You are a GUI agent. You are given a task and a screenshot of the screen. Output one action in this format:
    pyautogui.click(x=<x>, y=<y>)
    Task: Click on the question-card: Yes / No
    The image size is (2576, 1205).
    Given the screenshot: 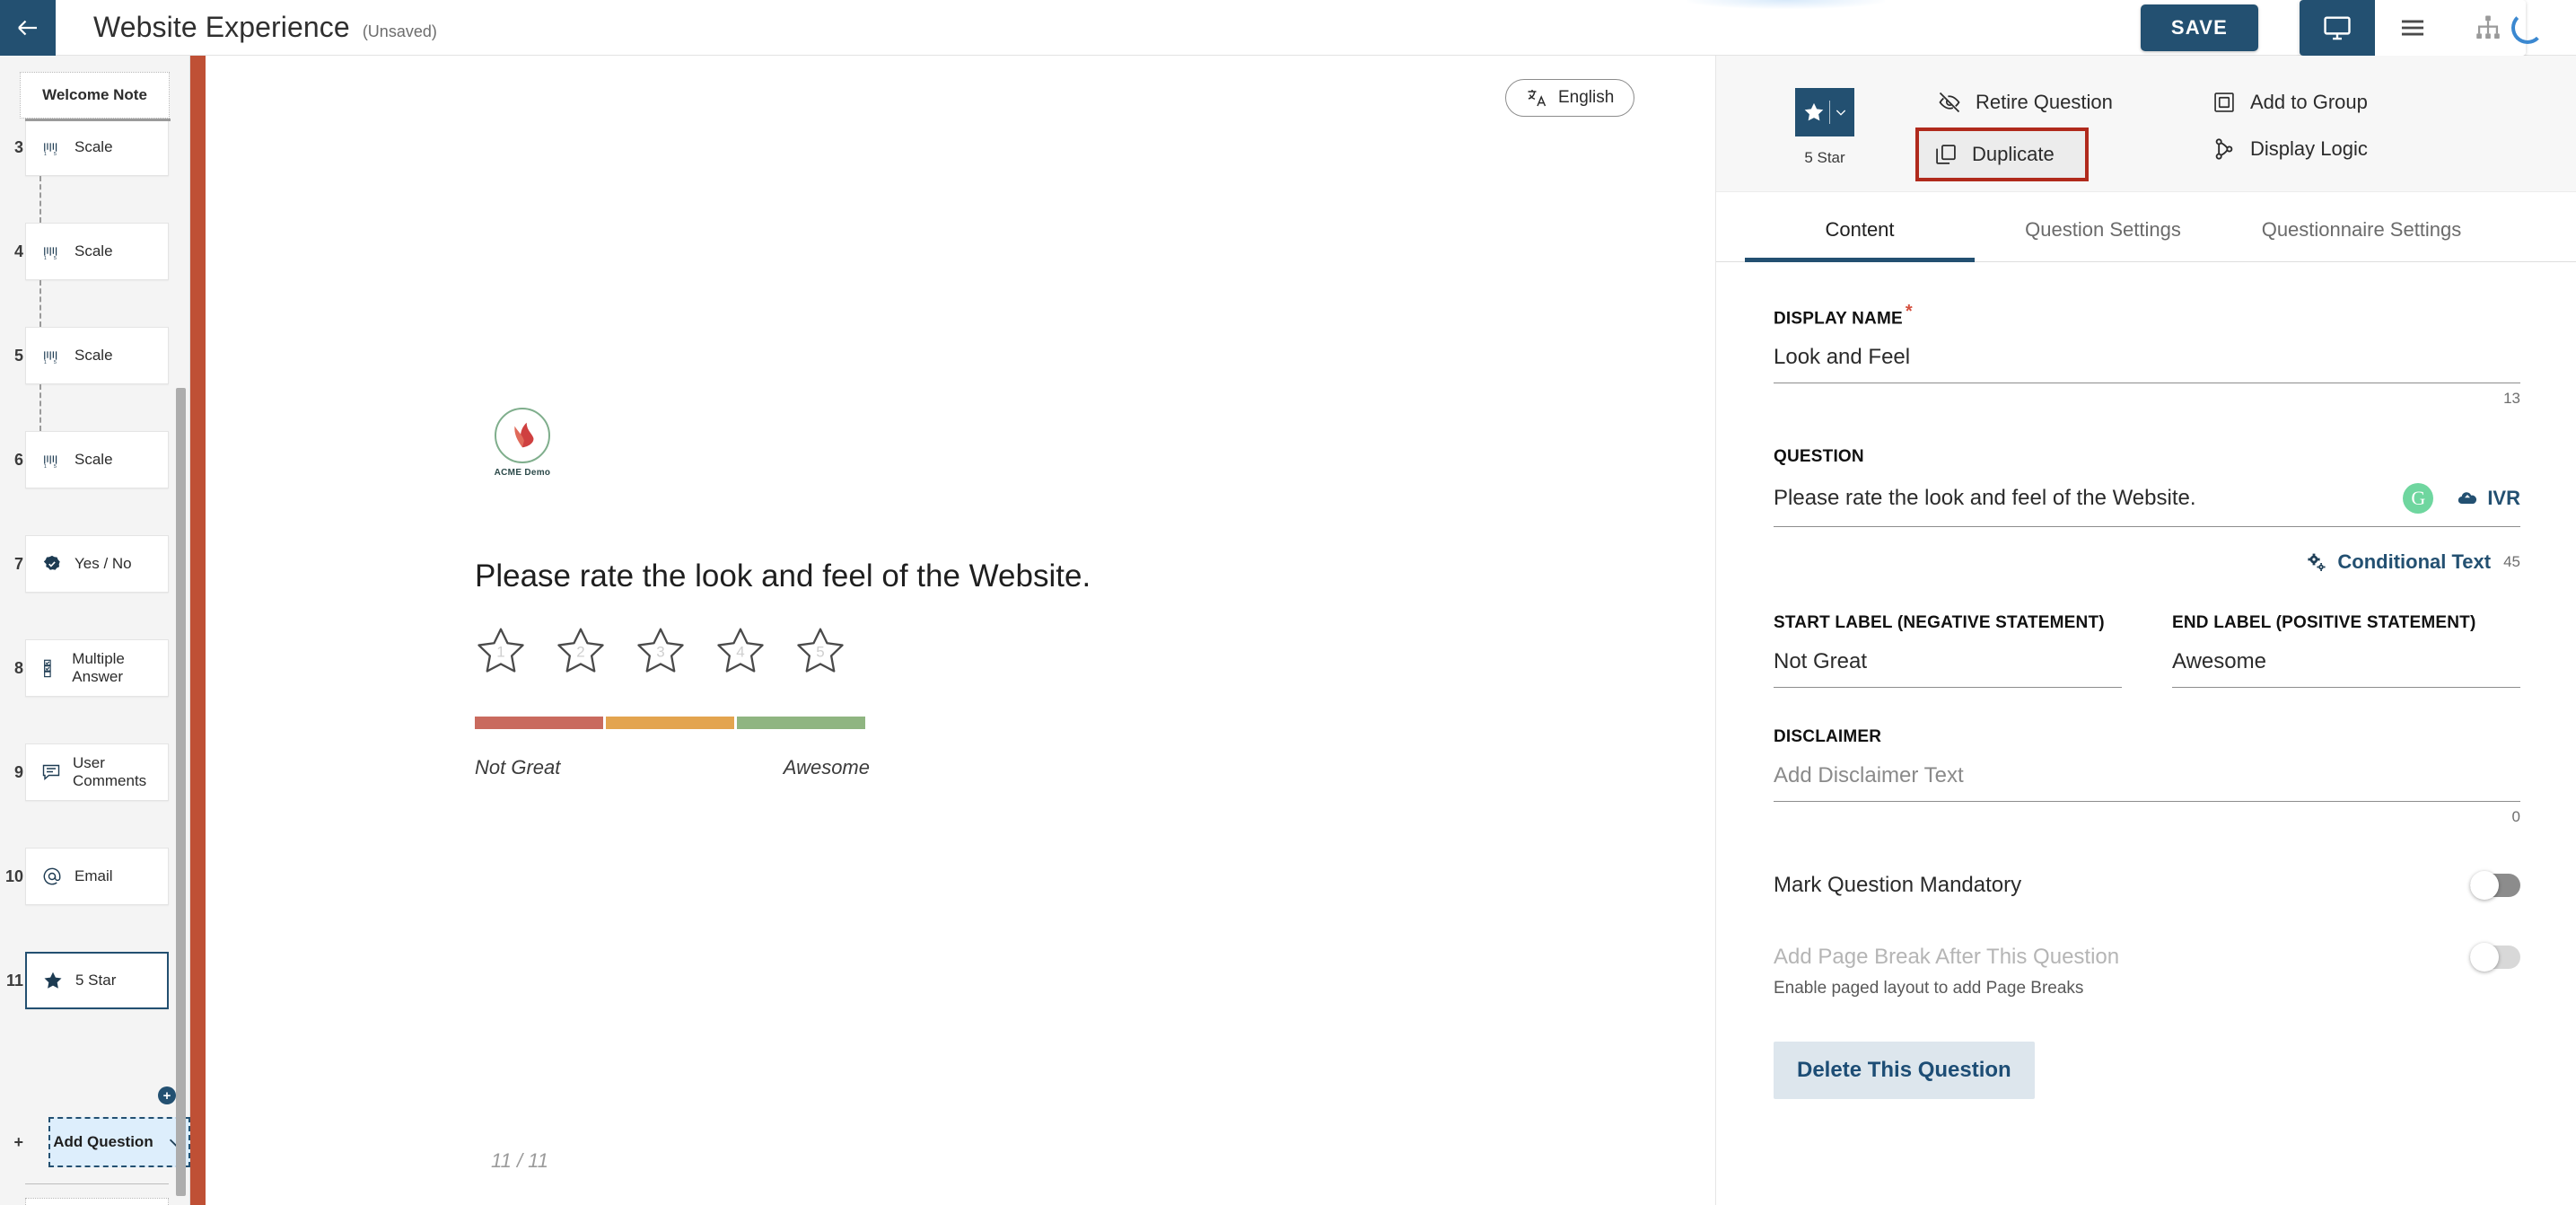 What is the action you would take?
    pyautogui.click(x=97, y=564)
    